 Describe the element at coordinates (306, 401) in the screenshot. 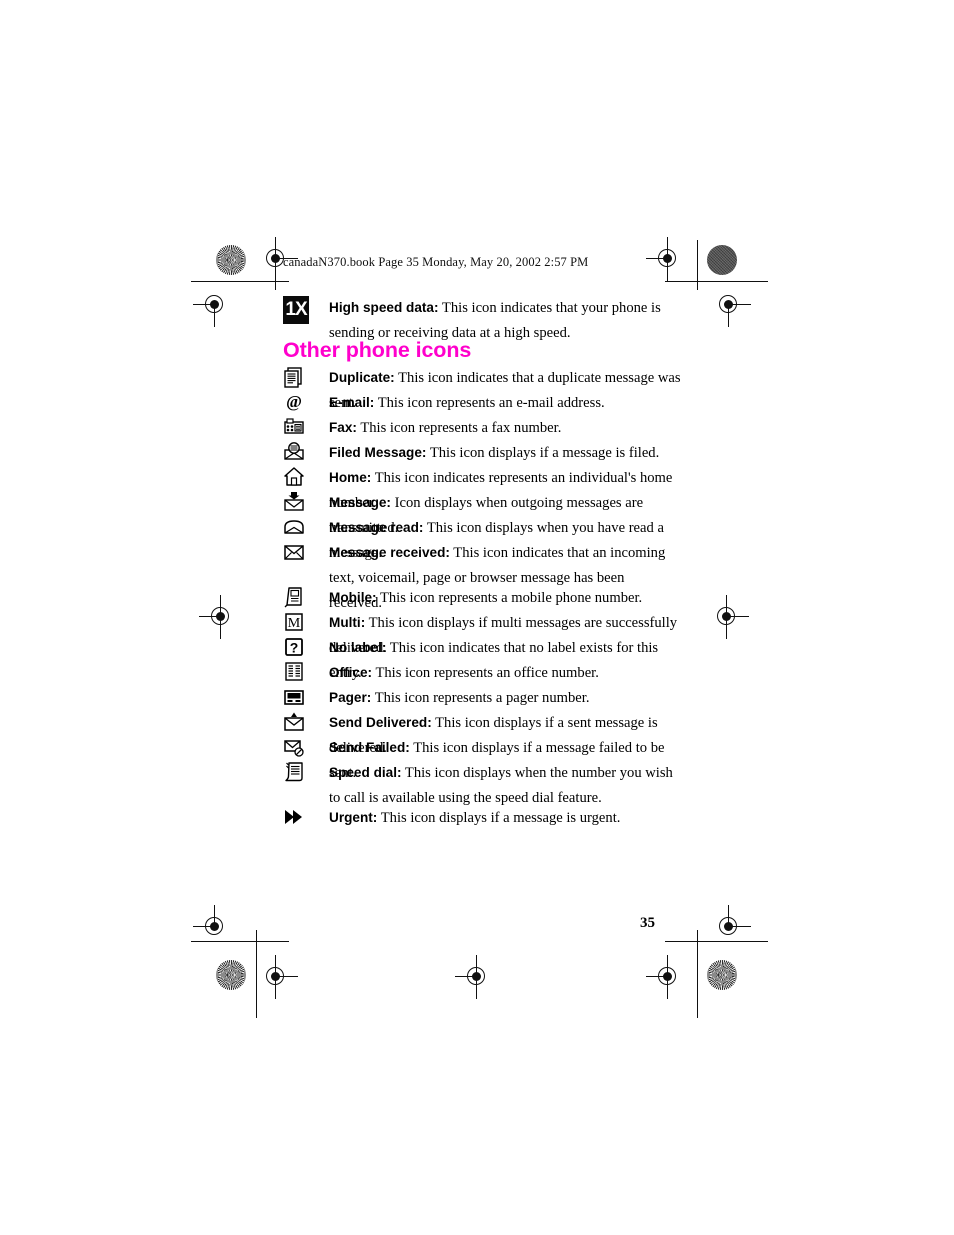

I see `icon-cell: @` at that location.